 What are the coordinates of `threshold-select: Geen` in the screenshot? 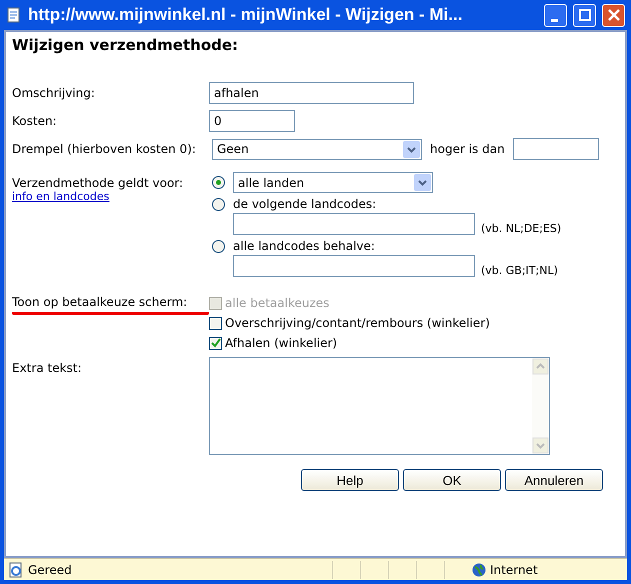 It's located at (317, 149).